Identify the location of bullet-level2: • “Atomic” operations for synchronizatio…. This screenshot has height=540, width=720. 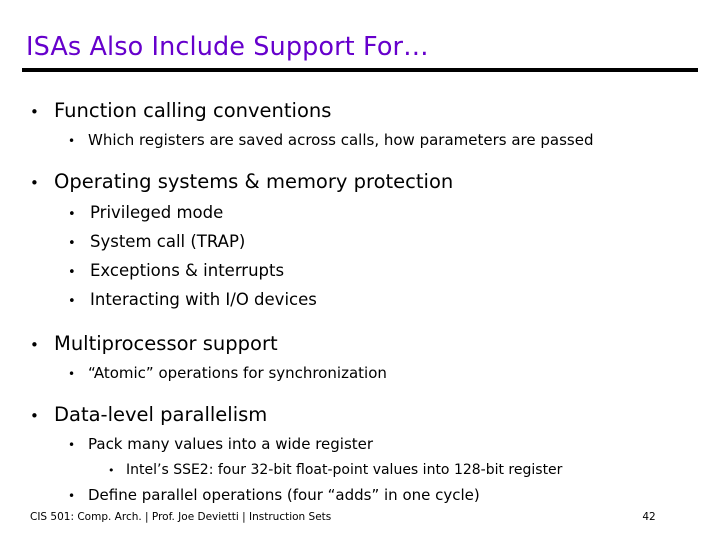
(360, 374).